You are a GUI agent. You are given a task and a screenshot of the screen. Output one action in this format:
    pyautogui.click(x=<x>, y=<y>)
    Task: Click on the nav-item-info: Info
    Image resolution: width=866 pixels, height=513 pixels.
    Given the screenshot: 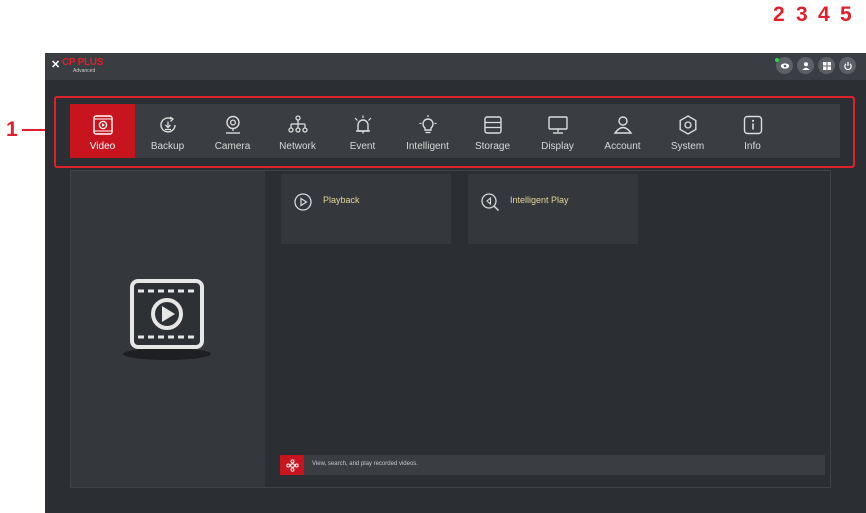 What is the action you would take?
    pyautogui.click(x=752, y=131)
    